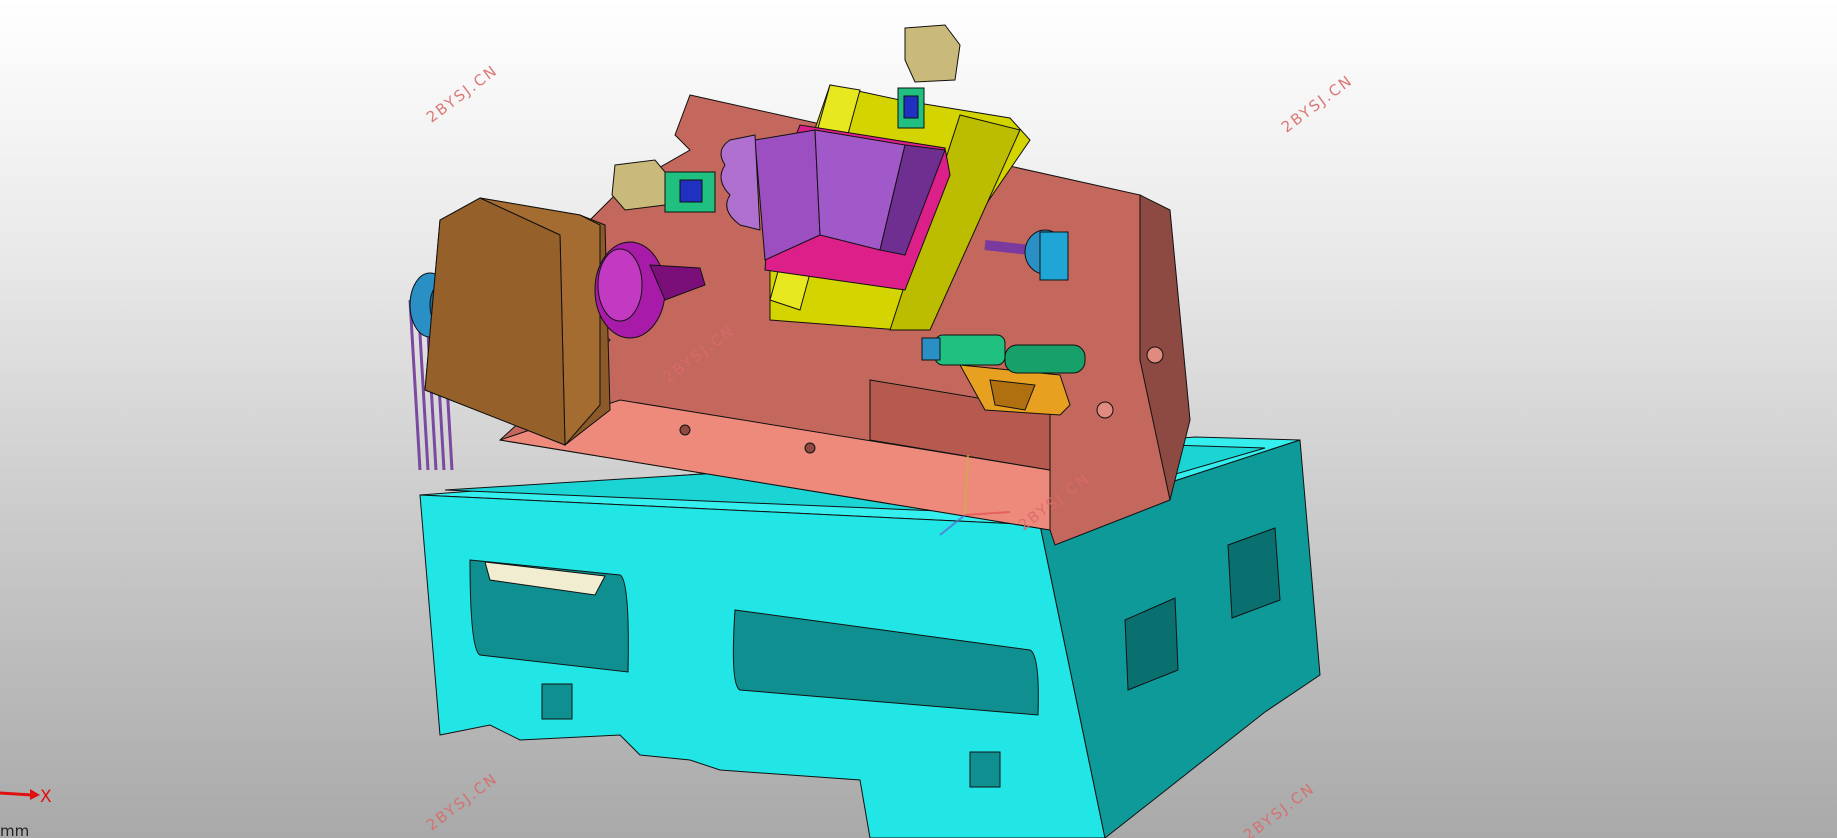 The image size is (1837, 838). I want to click on units-label: mm, so click(15, 830).